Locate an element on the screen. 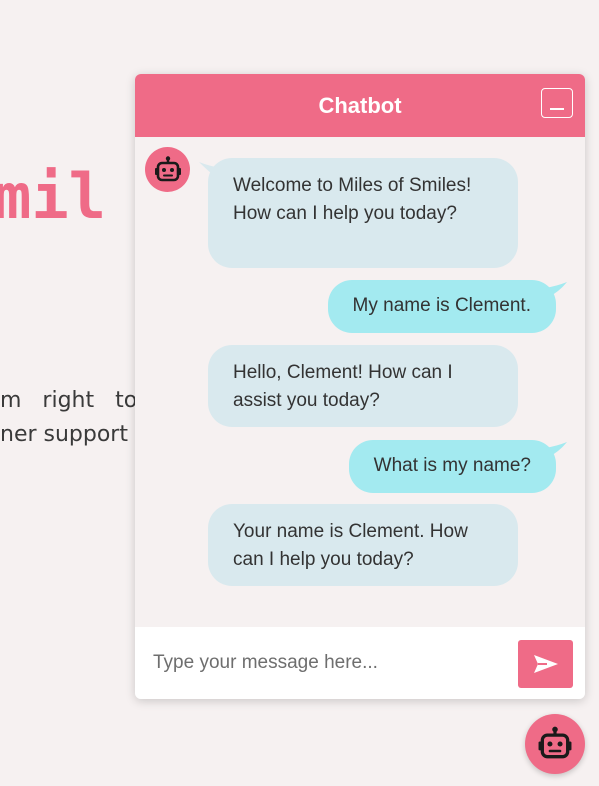  chat-header: Chatbot is located at coordinates (360, 105).